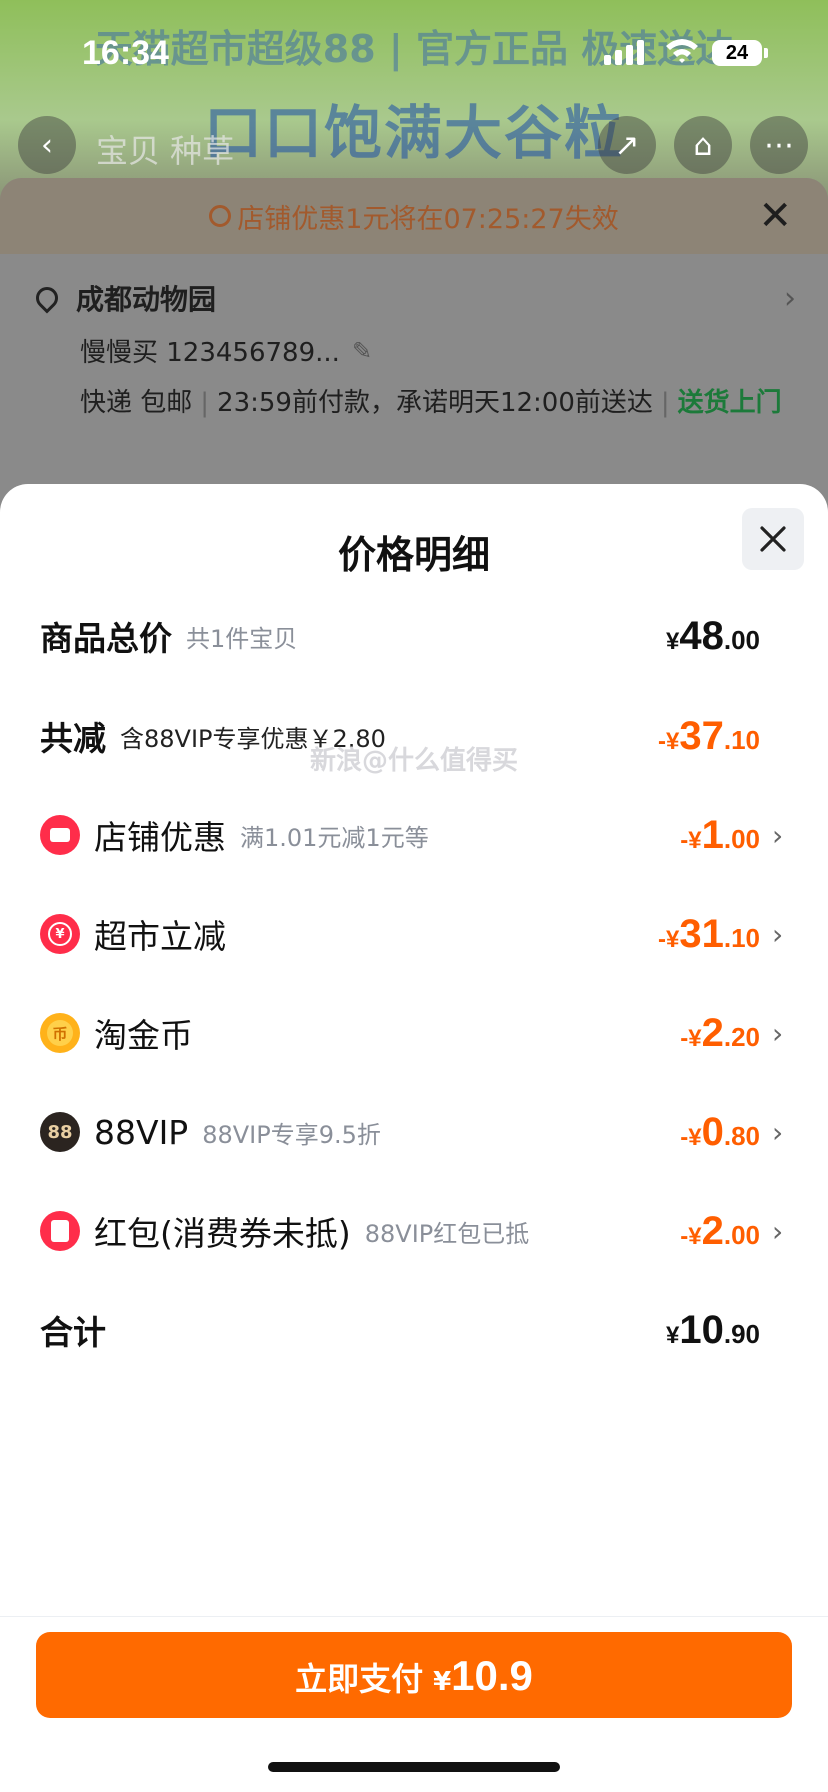 This screenshot has width=828, height=1792. What do you see at coordinates (720, 1032) in the screenshot?
I see `discount-amount: -¥ 2.20` at bounding box center [720, 1032].